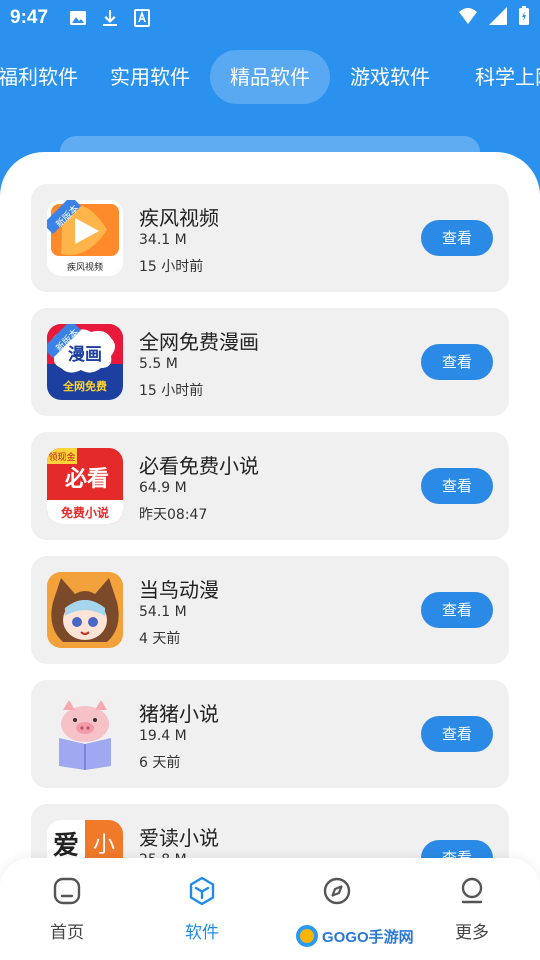  I want to click on icon-caption: 全网免费, so click(84, 386).